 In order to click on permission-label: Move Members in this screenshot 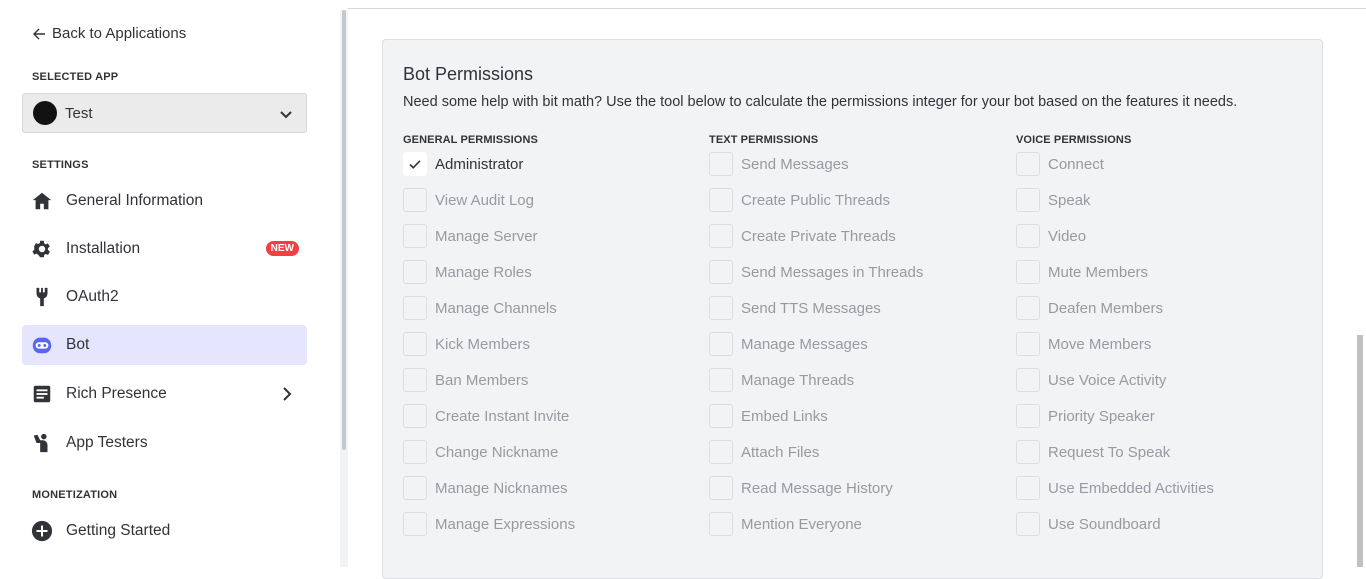, I will do `click(1100, 344)`.